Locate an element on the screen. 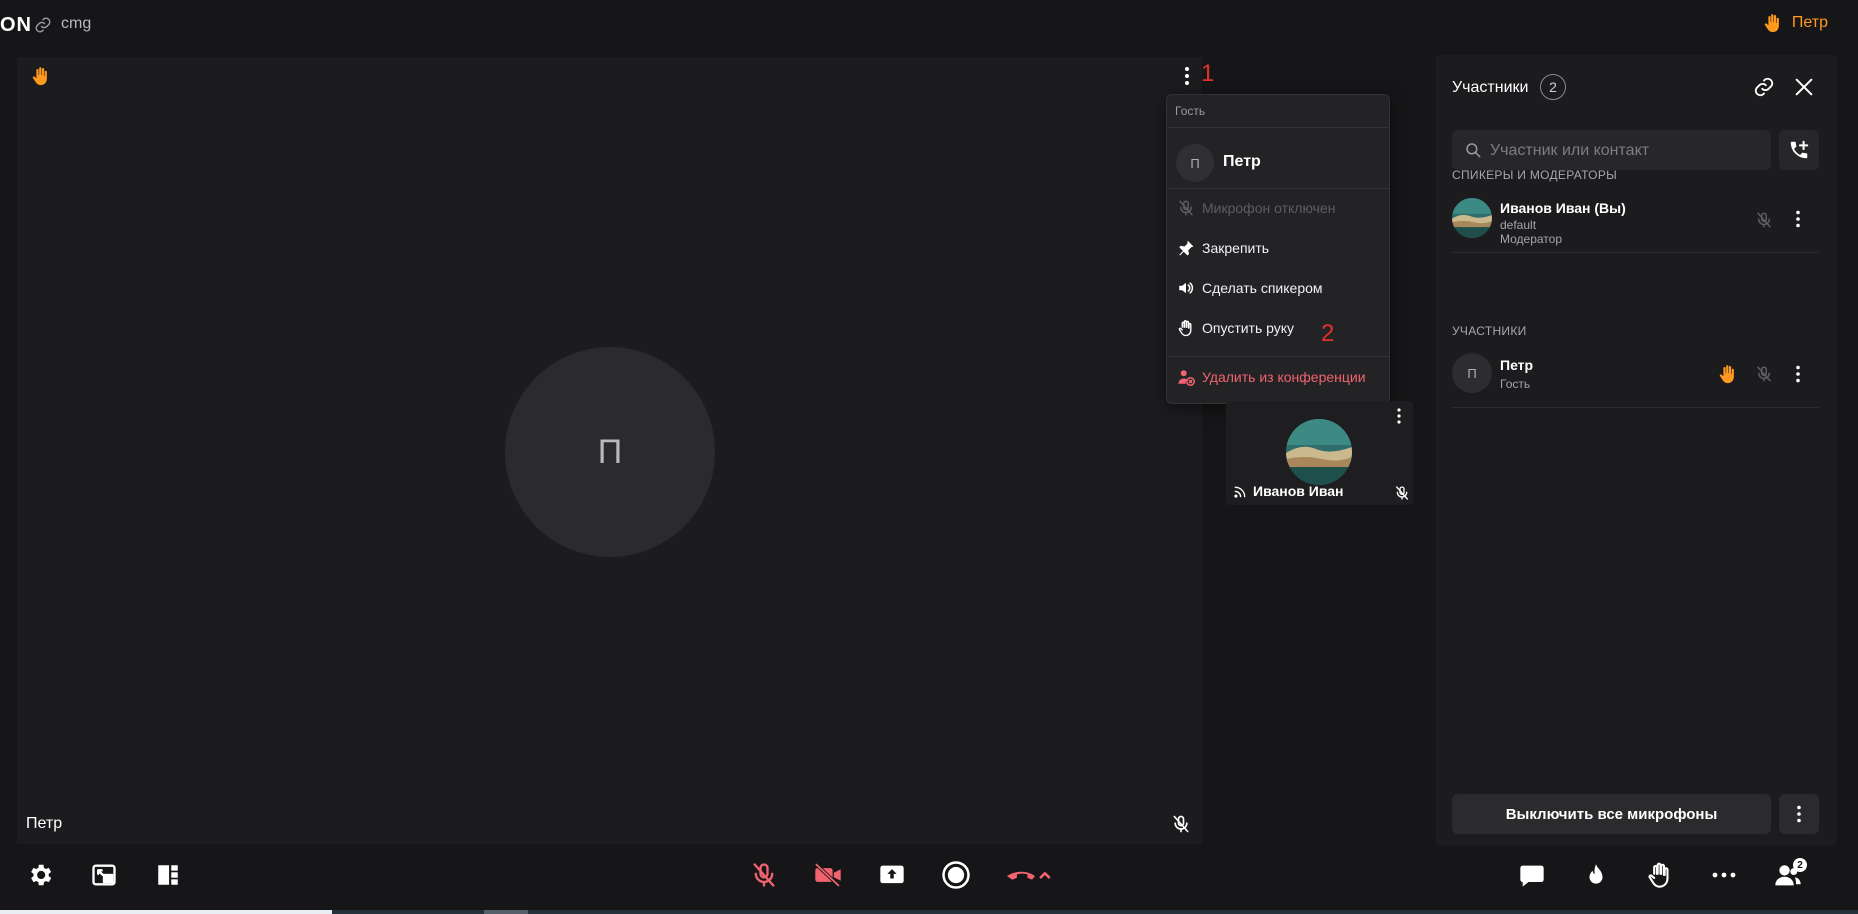  participant-menu-button is located at coordinates (1187, 76).